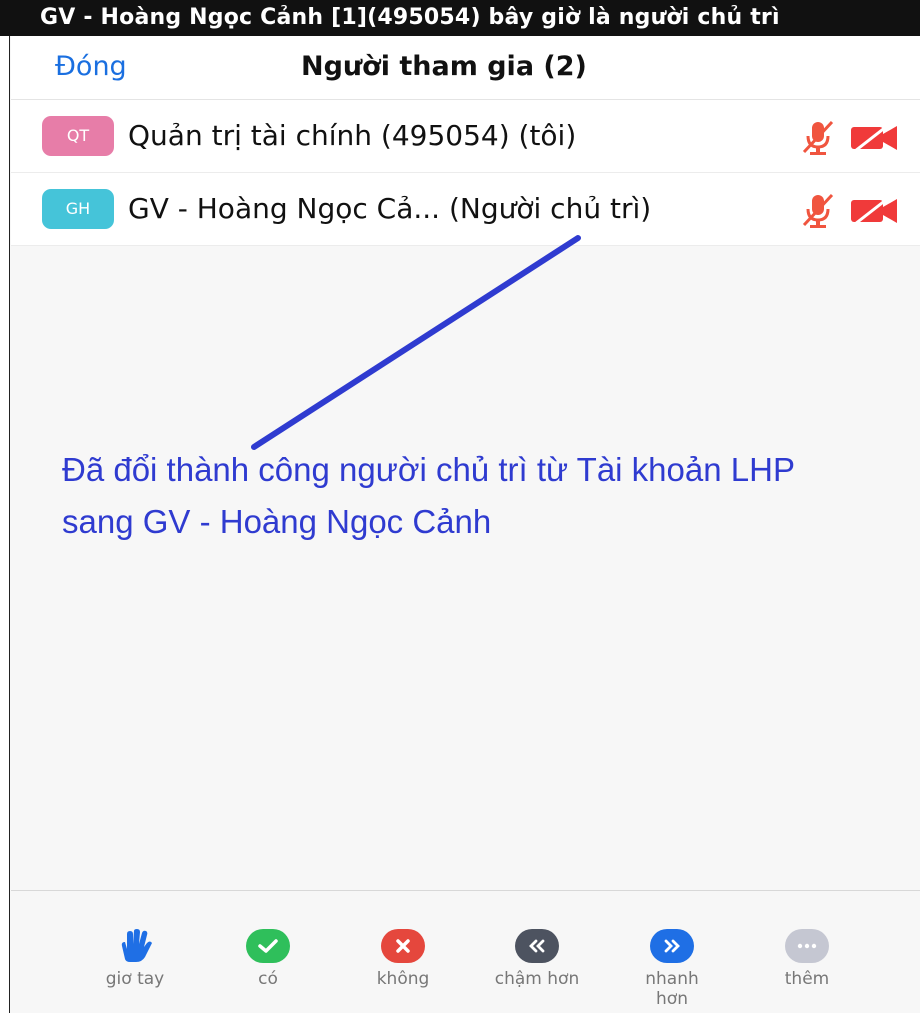  I want to click on yes-button: có, so click(268, 959).